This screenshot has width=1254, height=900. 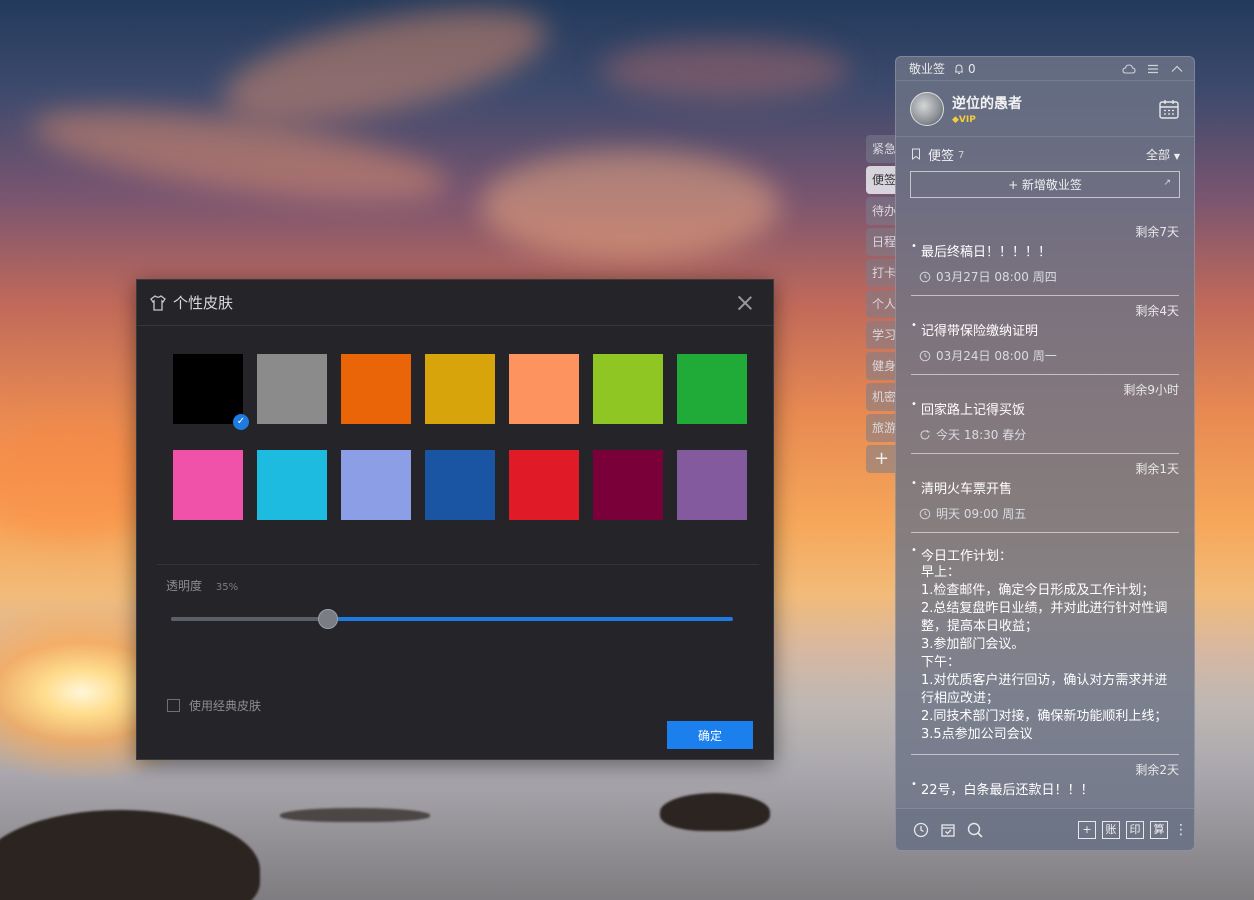 I want to click on tab-category: 便签, so click(x=881, y=180).